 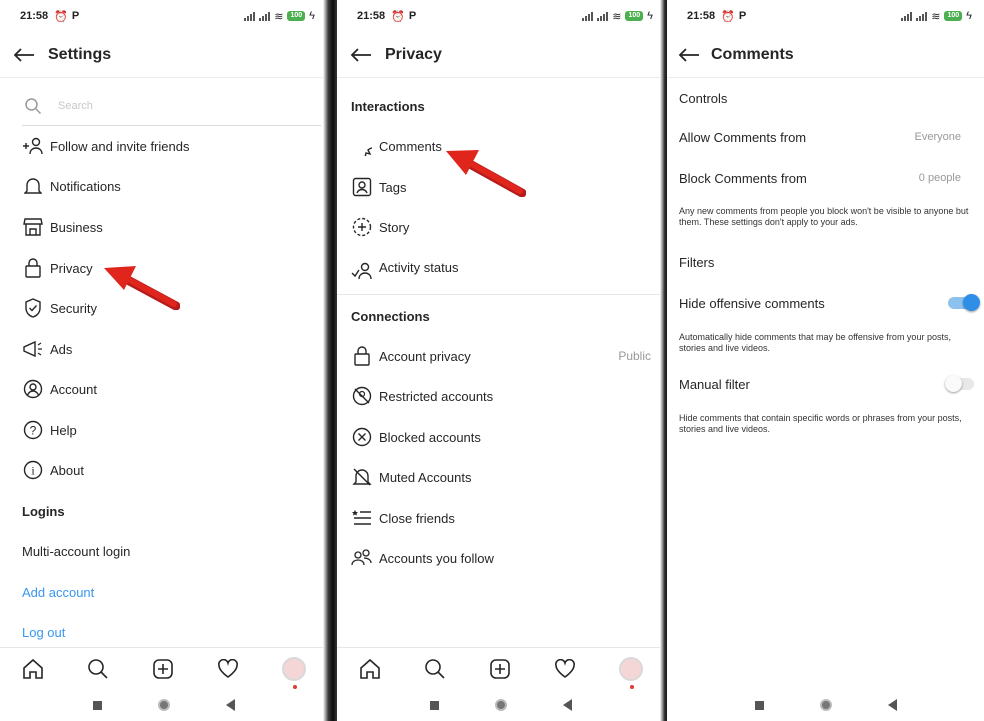 I want to click on settings-item-follow: Follow and invite friends, so click(x=163, y=146).